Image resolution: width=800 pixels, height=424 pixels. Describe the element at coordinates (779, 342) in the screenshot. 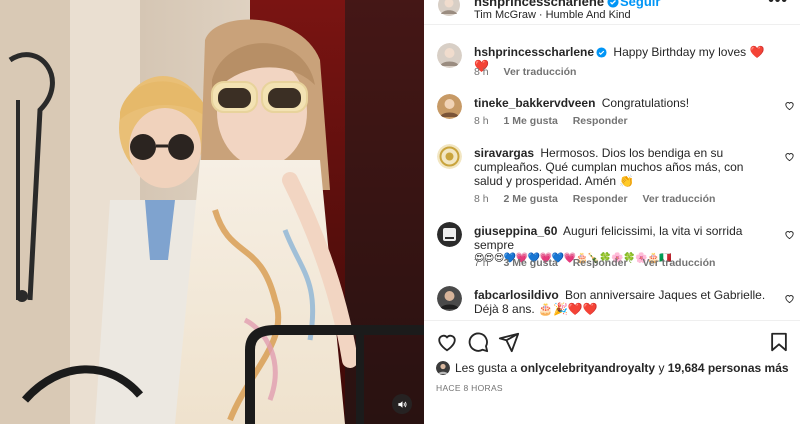

I see `bookmark-icon` at that location.